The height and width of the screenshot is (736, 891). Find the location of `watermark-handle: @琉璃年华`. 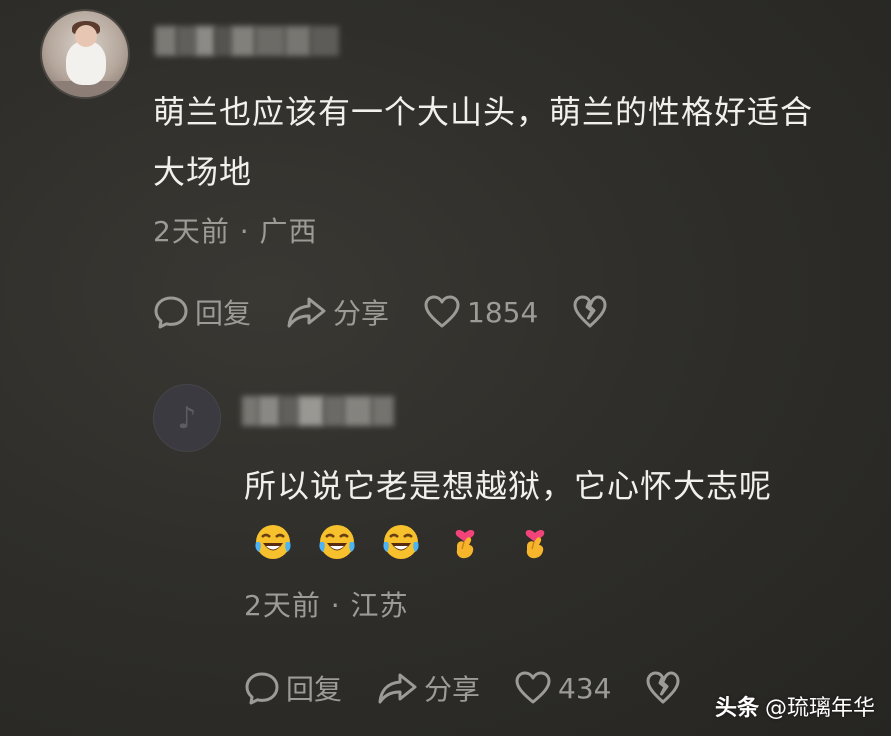

watermark-handle: @琉璃年华 is located at coordinates (819, 708).